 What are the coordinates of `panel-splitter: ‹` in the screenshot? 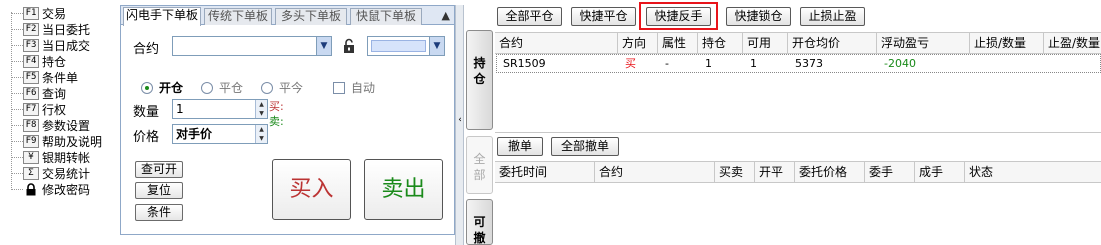 It's located at (459, 125).